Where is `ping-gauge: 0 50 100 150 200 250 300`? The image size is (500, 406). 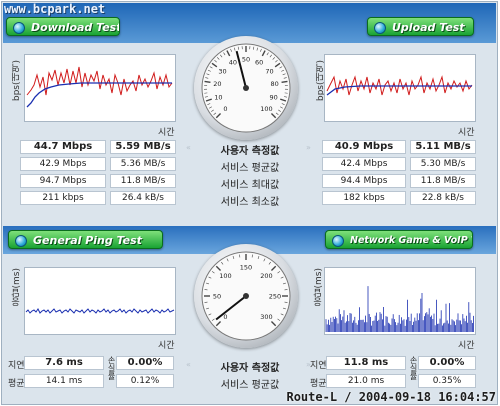 ping-gauge: 0 50 100 150 200 250 300 is located at coordinates (246, 296).